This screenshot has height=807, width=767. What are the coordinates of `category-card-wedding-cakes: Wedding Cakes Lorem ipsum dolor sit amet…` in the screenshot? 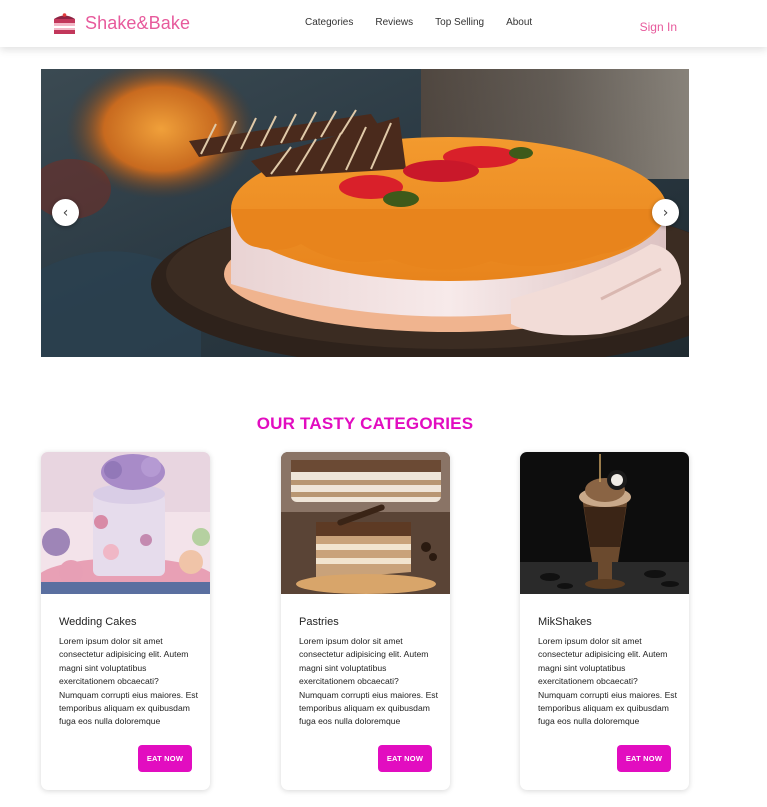 It's located at (125, 621).